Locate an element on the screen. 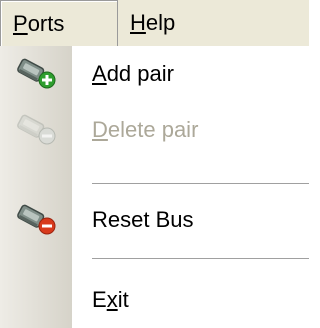  menu-help-suffix: elp is located at coordinates (160, 22).